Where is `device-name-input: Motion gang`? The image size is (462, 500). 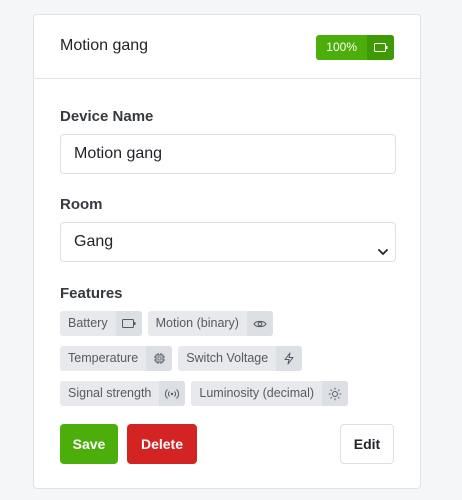
device-name-input: Motion gang is located at coordinates (228, 154).